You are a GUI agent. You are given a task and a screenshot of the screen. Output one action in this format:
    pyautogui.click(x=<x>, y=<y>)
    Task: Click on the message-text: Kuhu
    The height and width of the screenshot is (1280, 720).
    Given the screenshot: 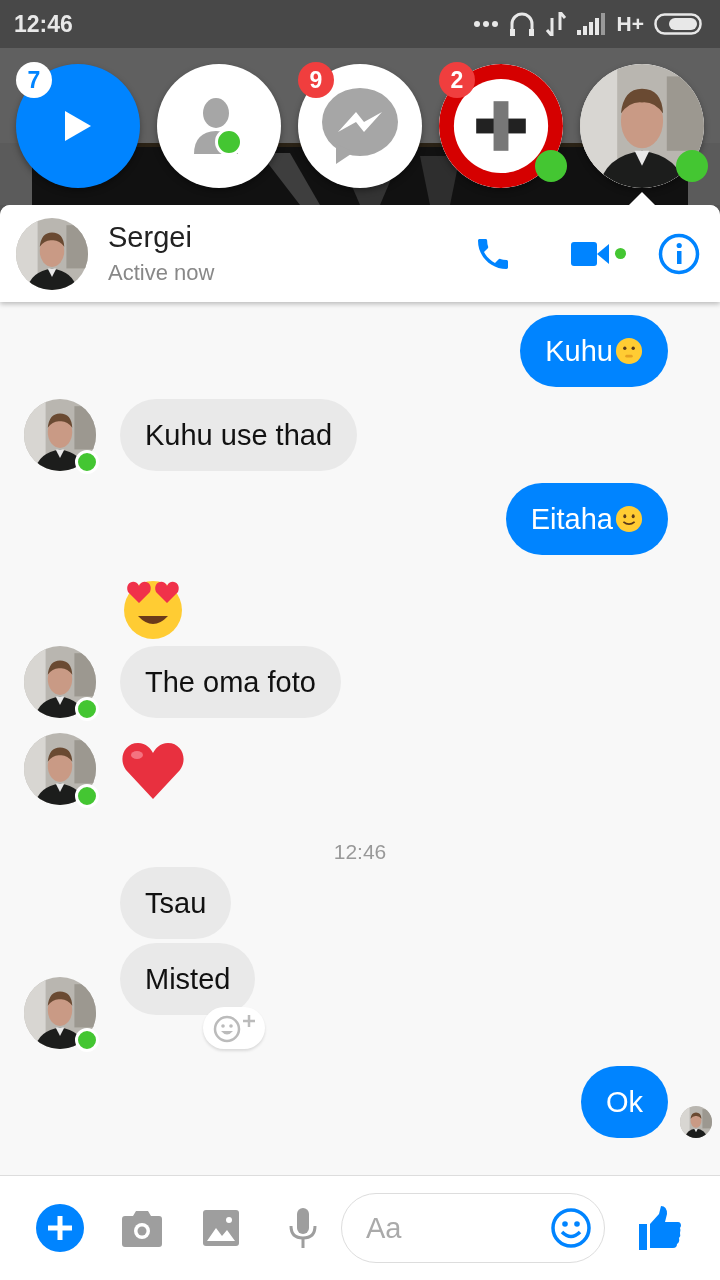 What is the action you would take?
    pyautogui.click(x=579, y=351)
    